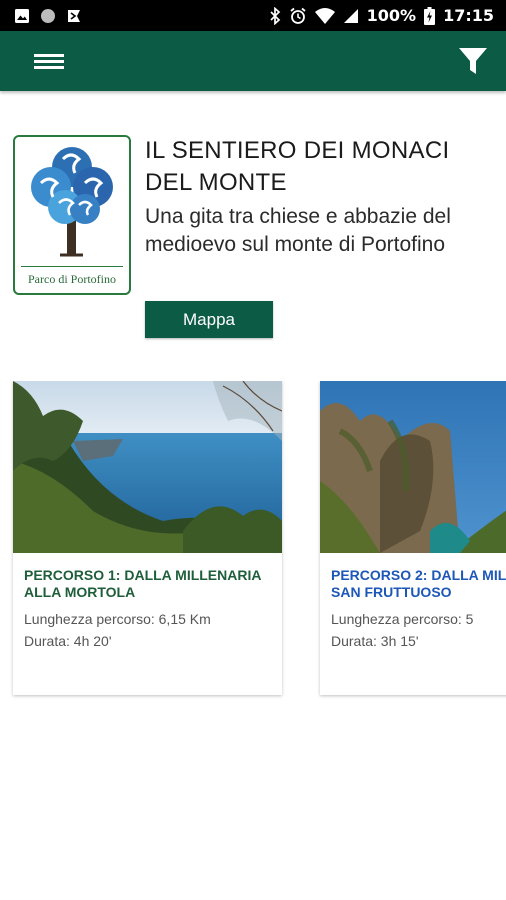 The image size is (506, 900). What do you see at coordinates (72, 266) in the screenshot?
I see `logo-divider` at bounding box center [72, 266].